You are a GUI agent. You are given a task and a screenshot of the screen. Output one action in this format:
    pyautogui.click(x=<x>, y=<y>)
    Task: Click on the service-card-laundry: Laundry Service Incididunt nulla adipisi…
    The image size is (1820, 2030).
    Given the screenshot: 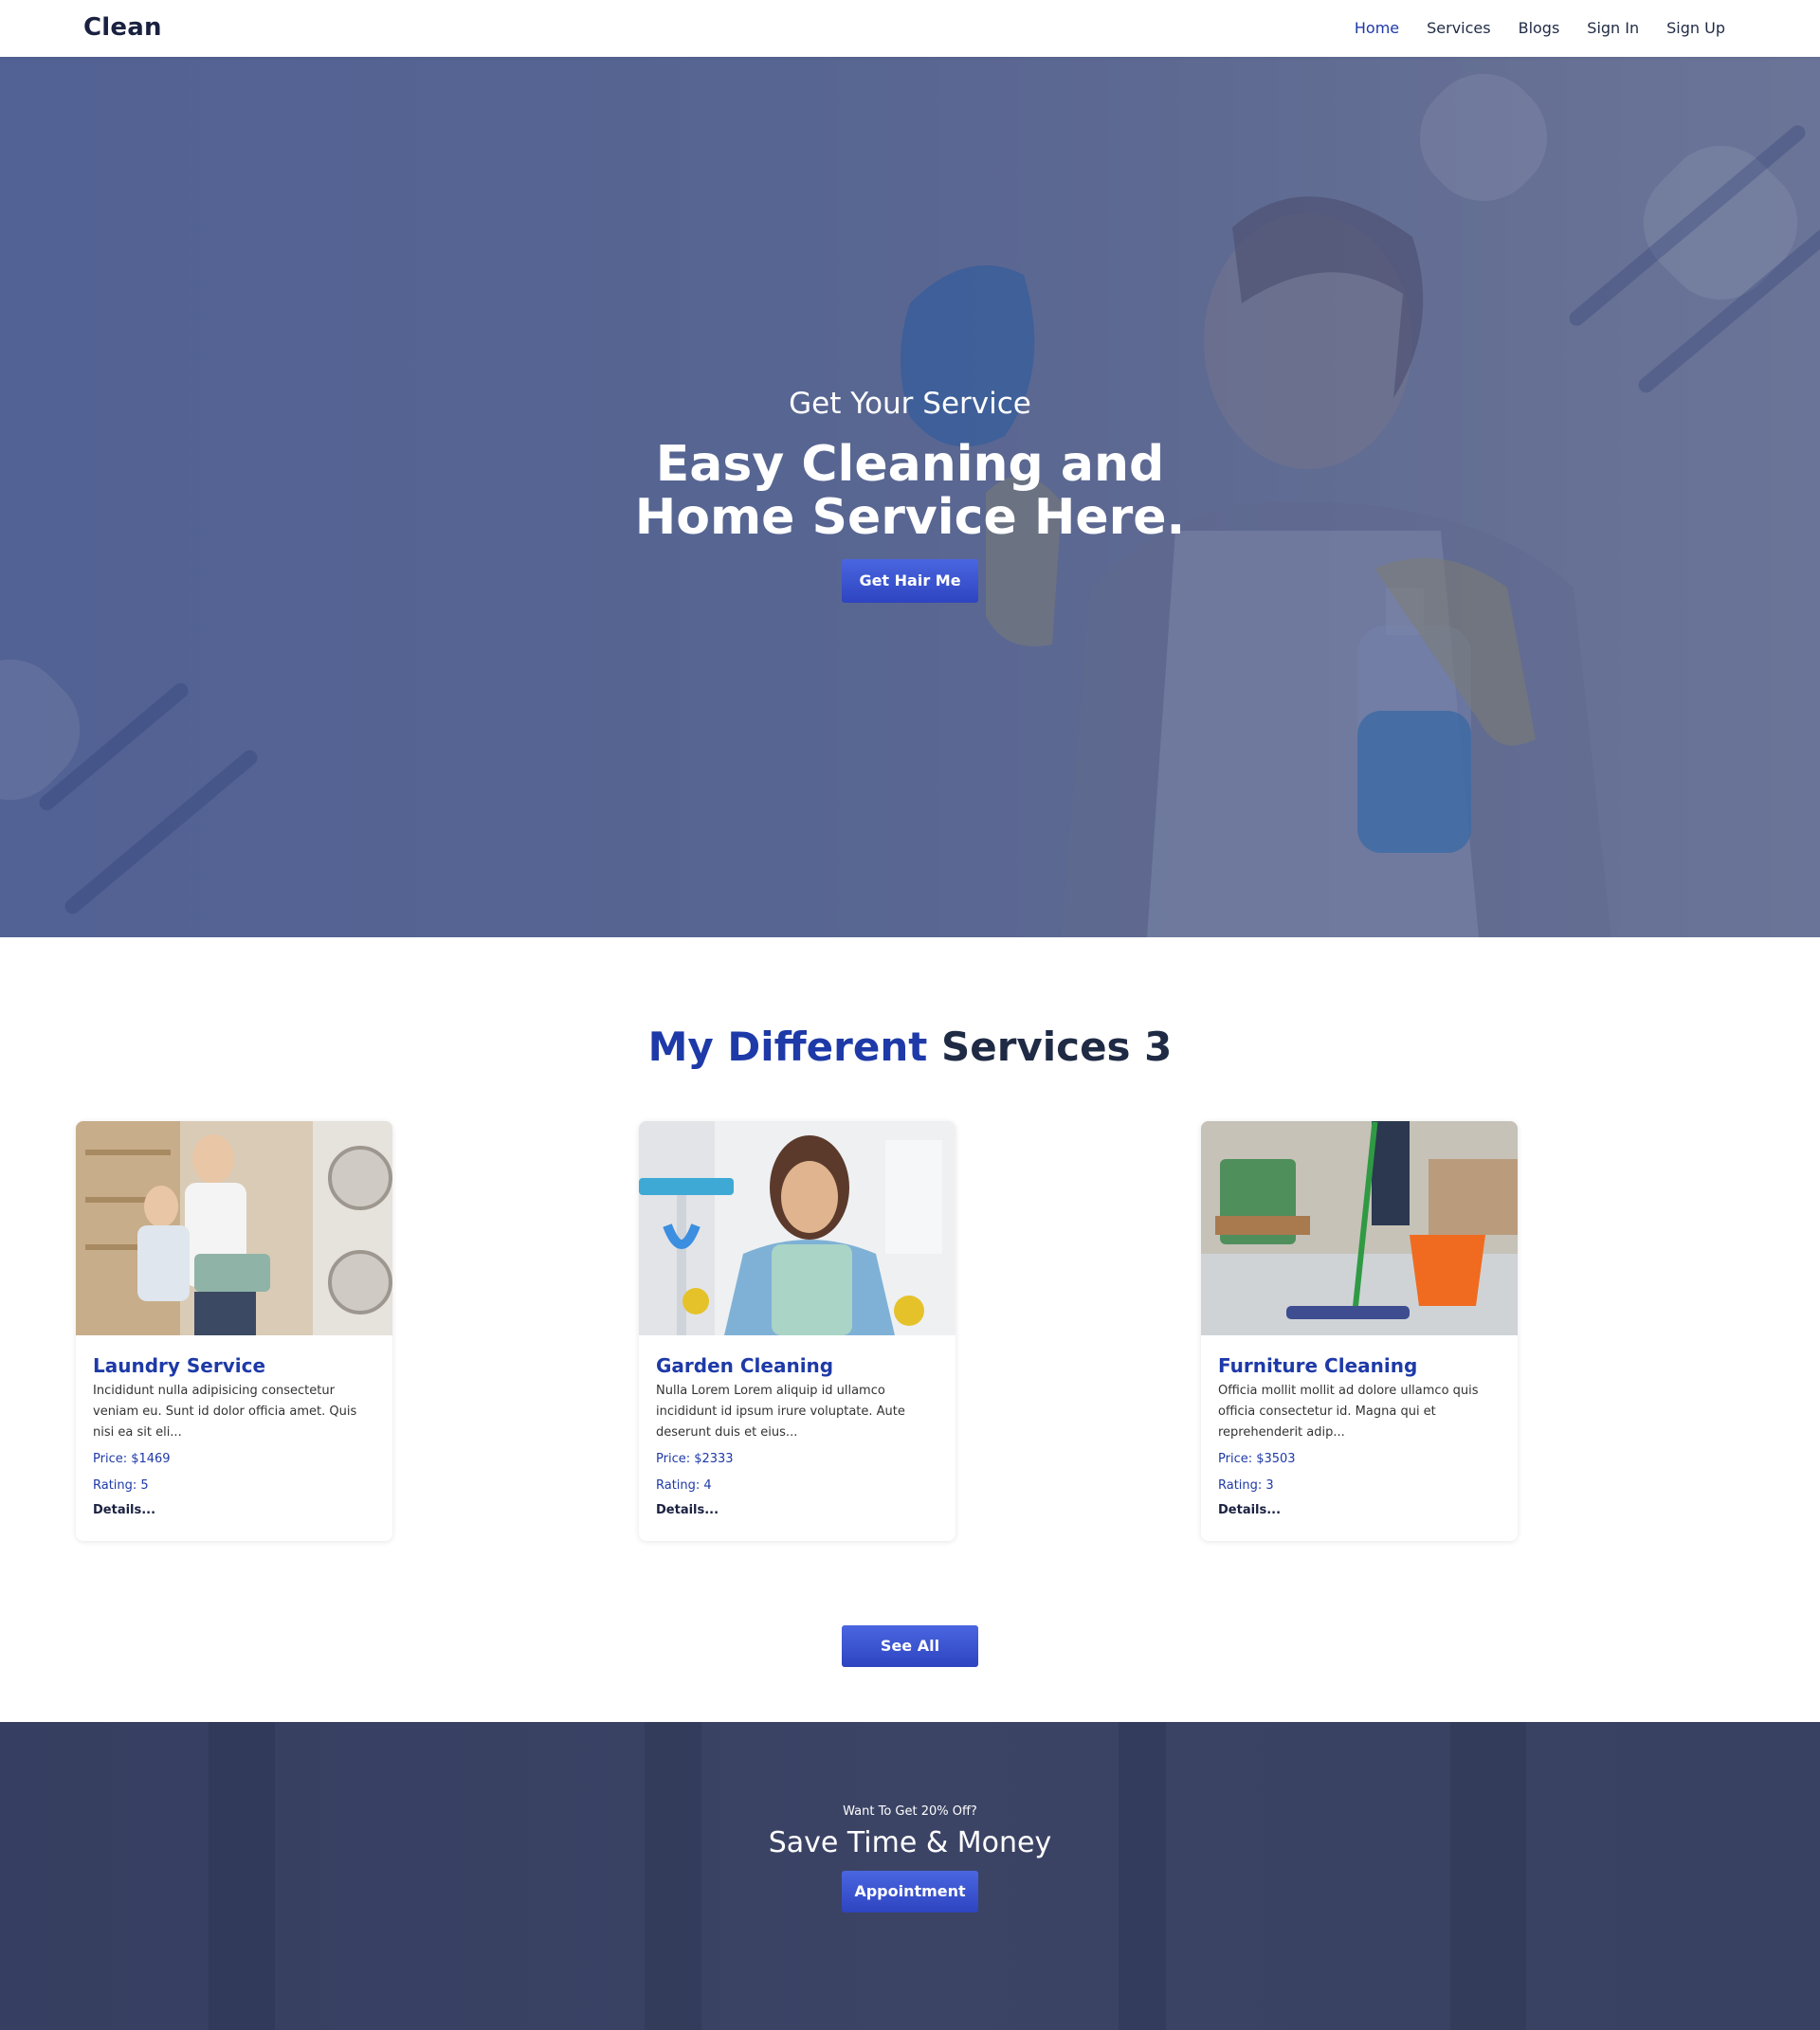 What is the action you would take?
    pyautogui.click(x=234, y=1331)
    